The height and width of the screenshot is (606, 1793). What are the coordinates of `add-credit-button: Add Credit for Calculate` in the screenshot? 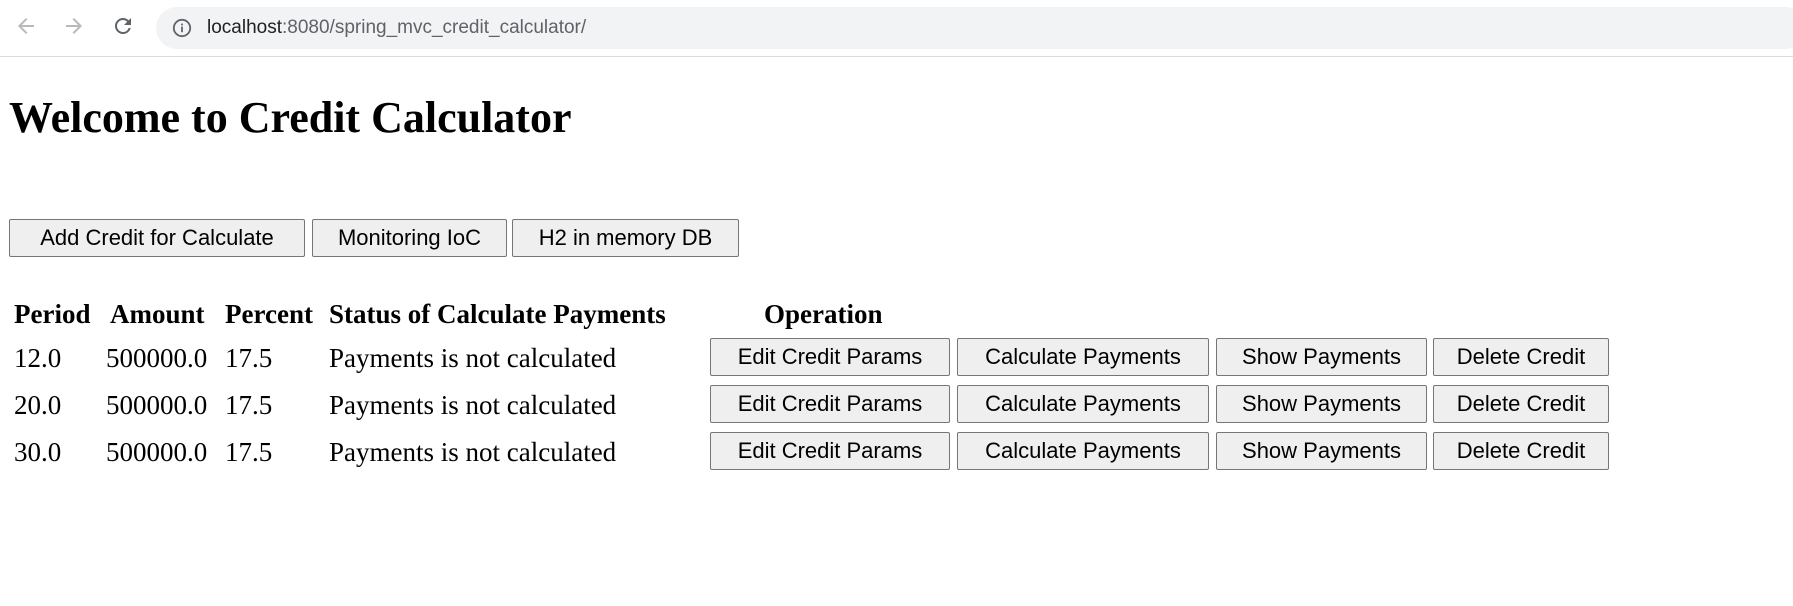 It's located at (157, 238).